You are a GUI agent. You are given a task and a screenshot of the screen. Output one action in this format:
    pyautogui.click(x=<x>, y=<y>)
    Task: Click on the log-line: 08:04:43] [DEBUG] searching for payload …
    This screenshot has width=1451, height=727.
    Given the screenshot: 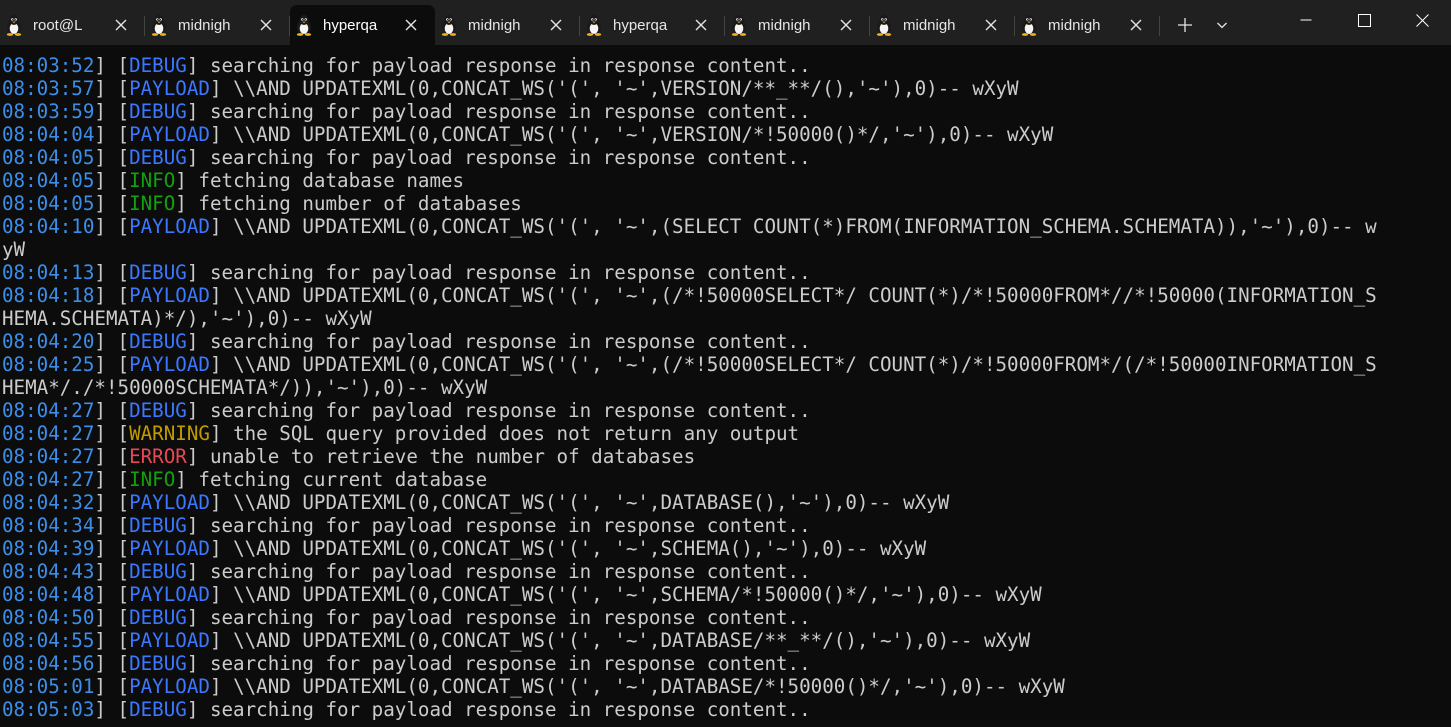 What is the action you would take?
    pyautogui.click(x=406, y=571)
    